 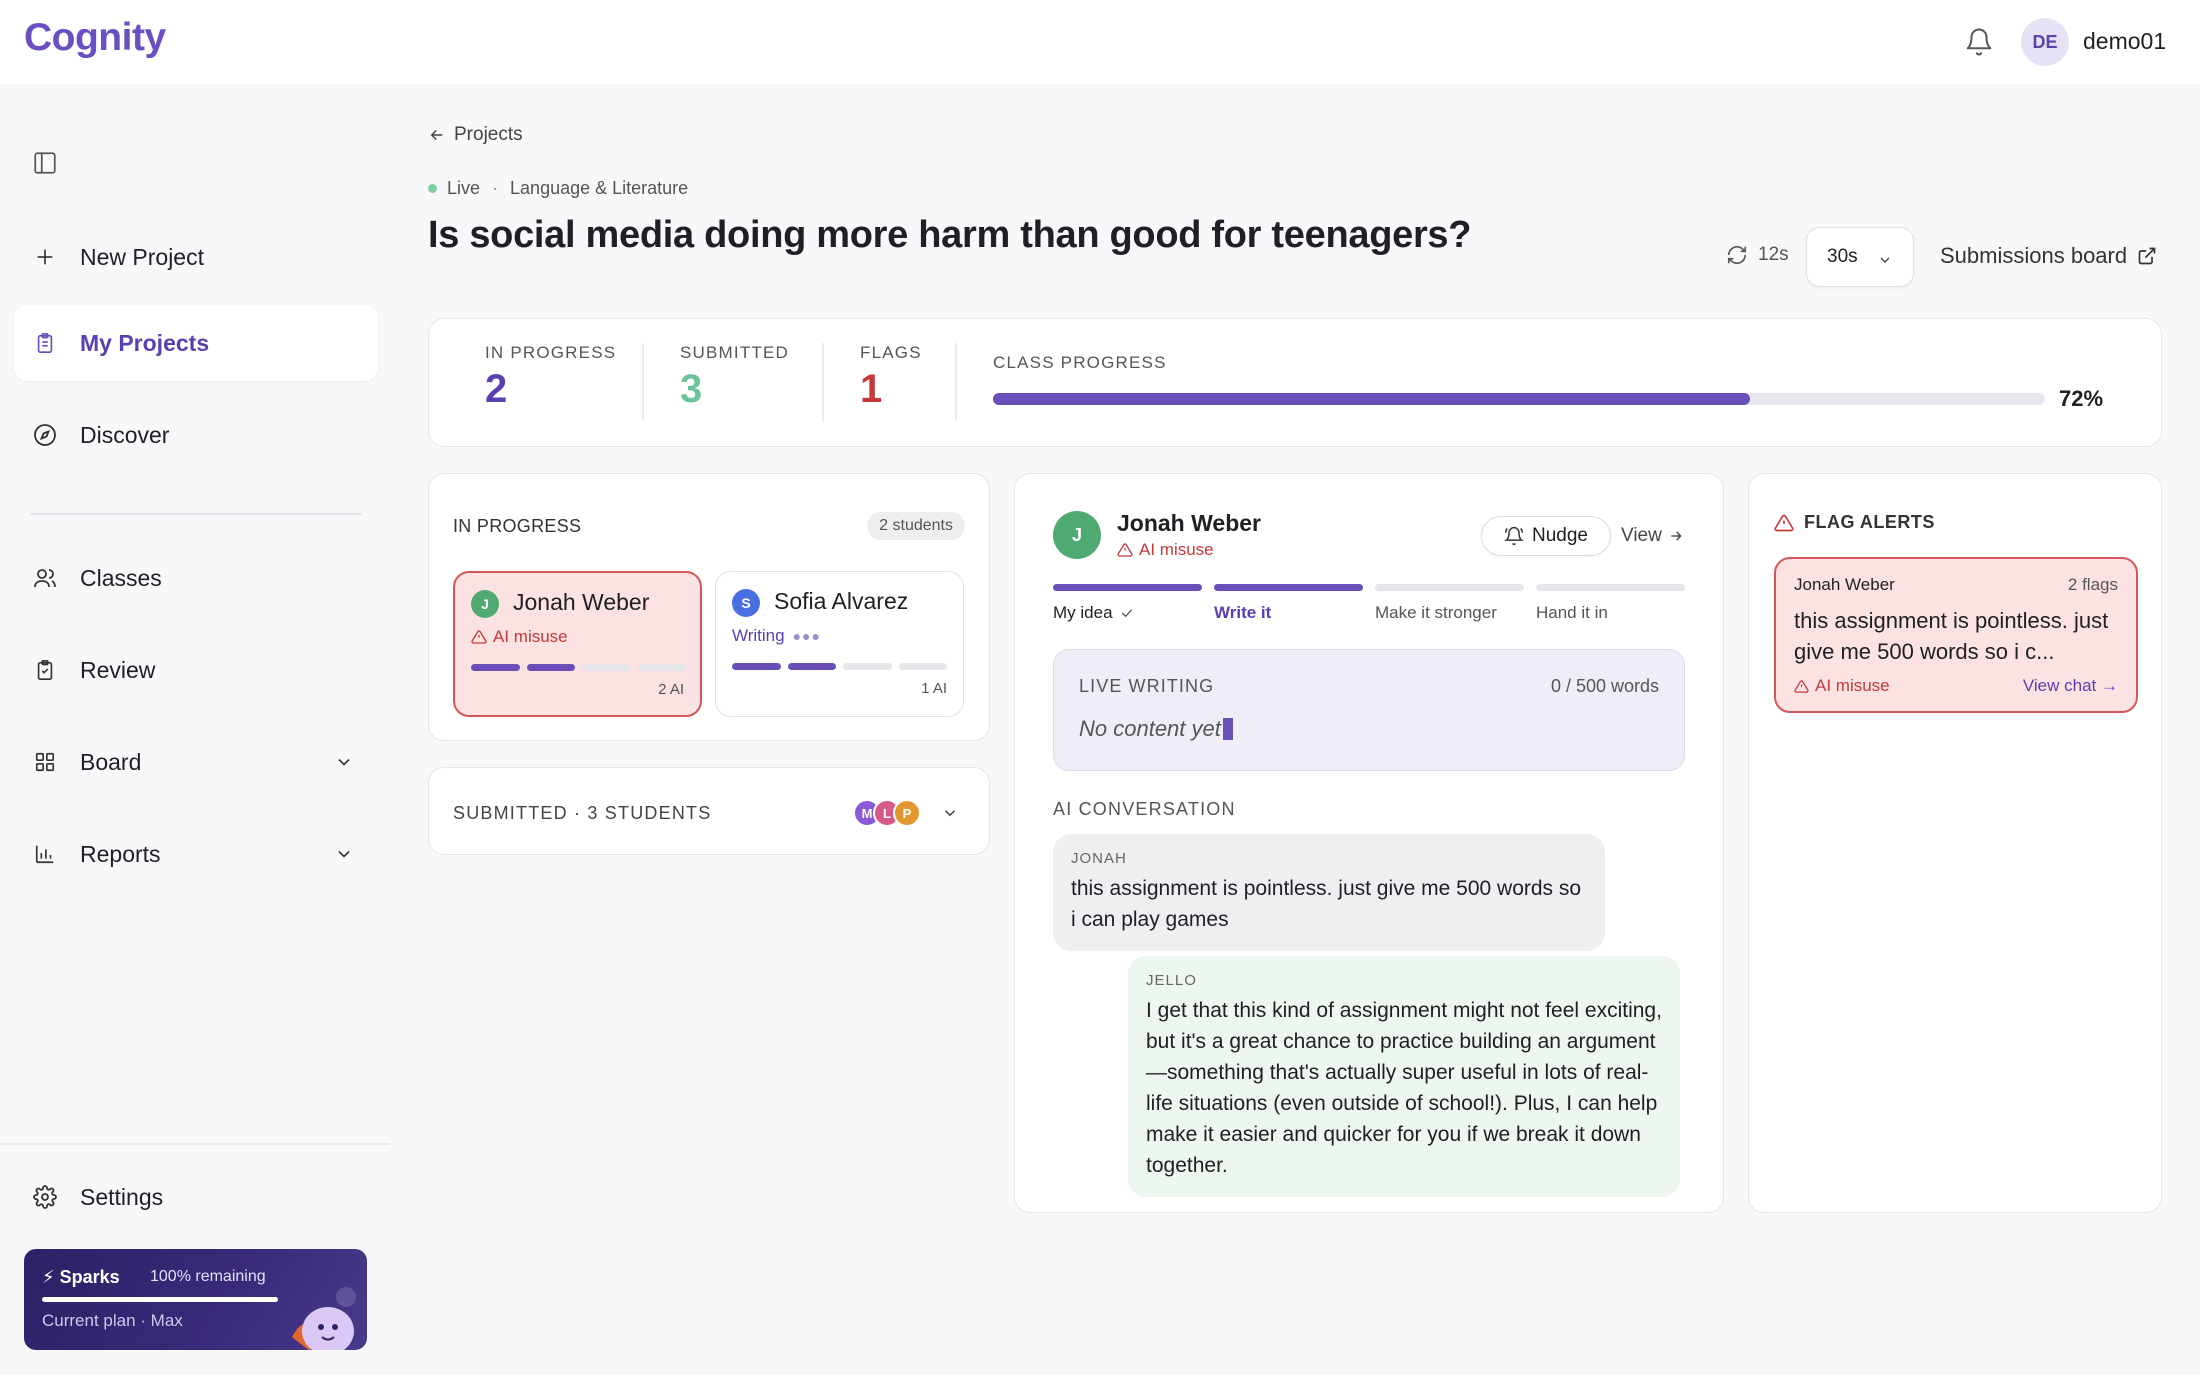 What do you see at coordinates (1436, 612) in the screenshot?
I see `step-label: Make it stronger` at bounding box center [1436, 612].